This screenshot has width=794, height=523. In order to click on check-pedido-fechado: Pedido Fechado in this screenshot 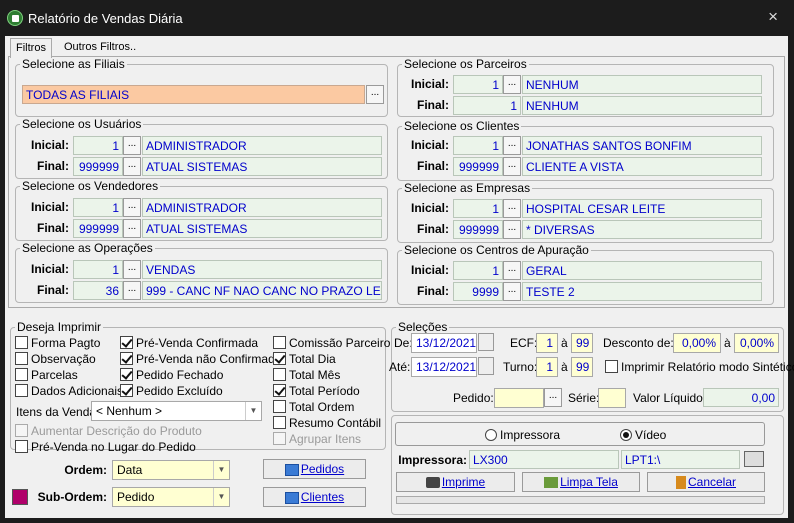, I will do `click(171, 375)`.